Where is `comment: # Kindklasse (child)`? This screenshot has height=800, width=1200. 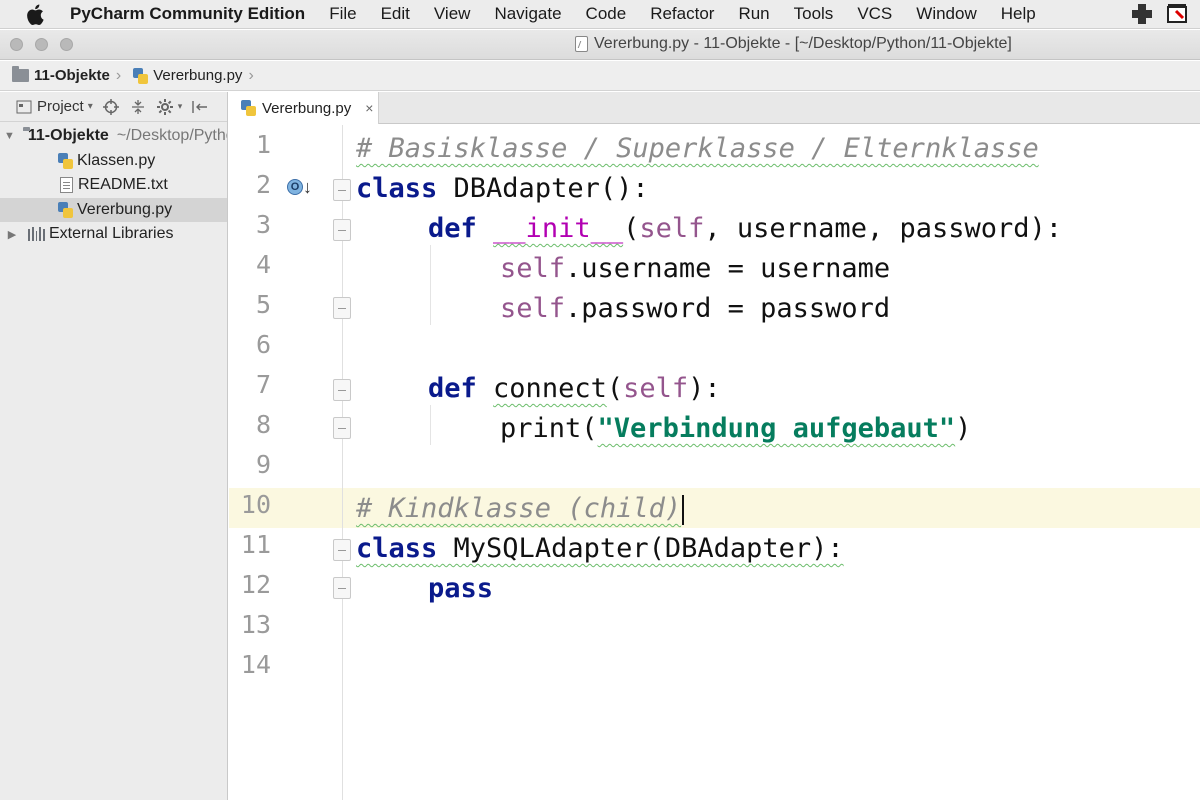
comment: # Kindklasse (child) is located at coordinates (519, 508).